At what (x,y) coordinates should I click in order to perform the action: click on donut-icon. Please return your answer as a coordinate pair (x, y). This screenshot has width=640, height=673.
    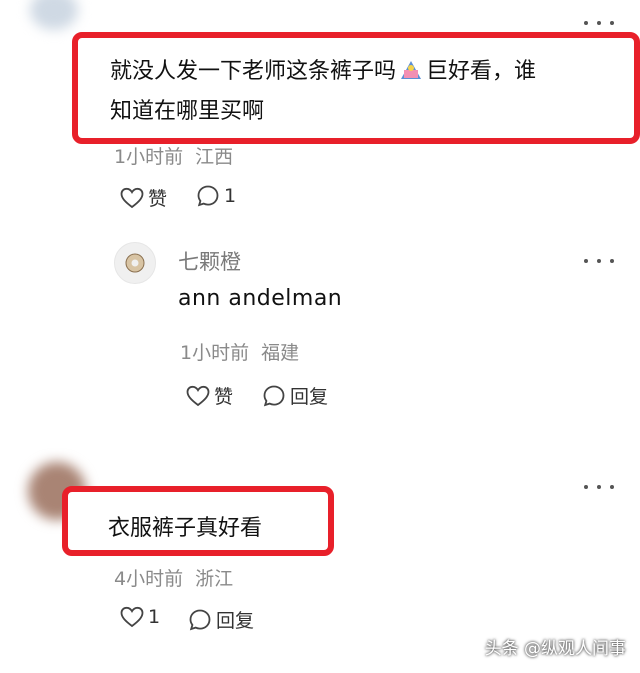
    Looking at the image, I should click on (135, 263).